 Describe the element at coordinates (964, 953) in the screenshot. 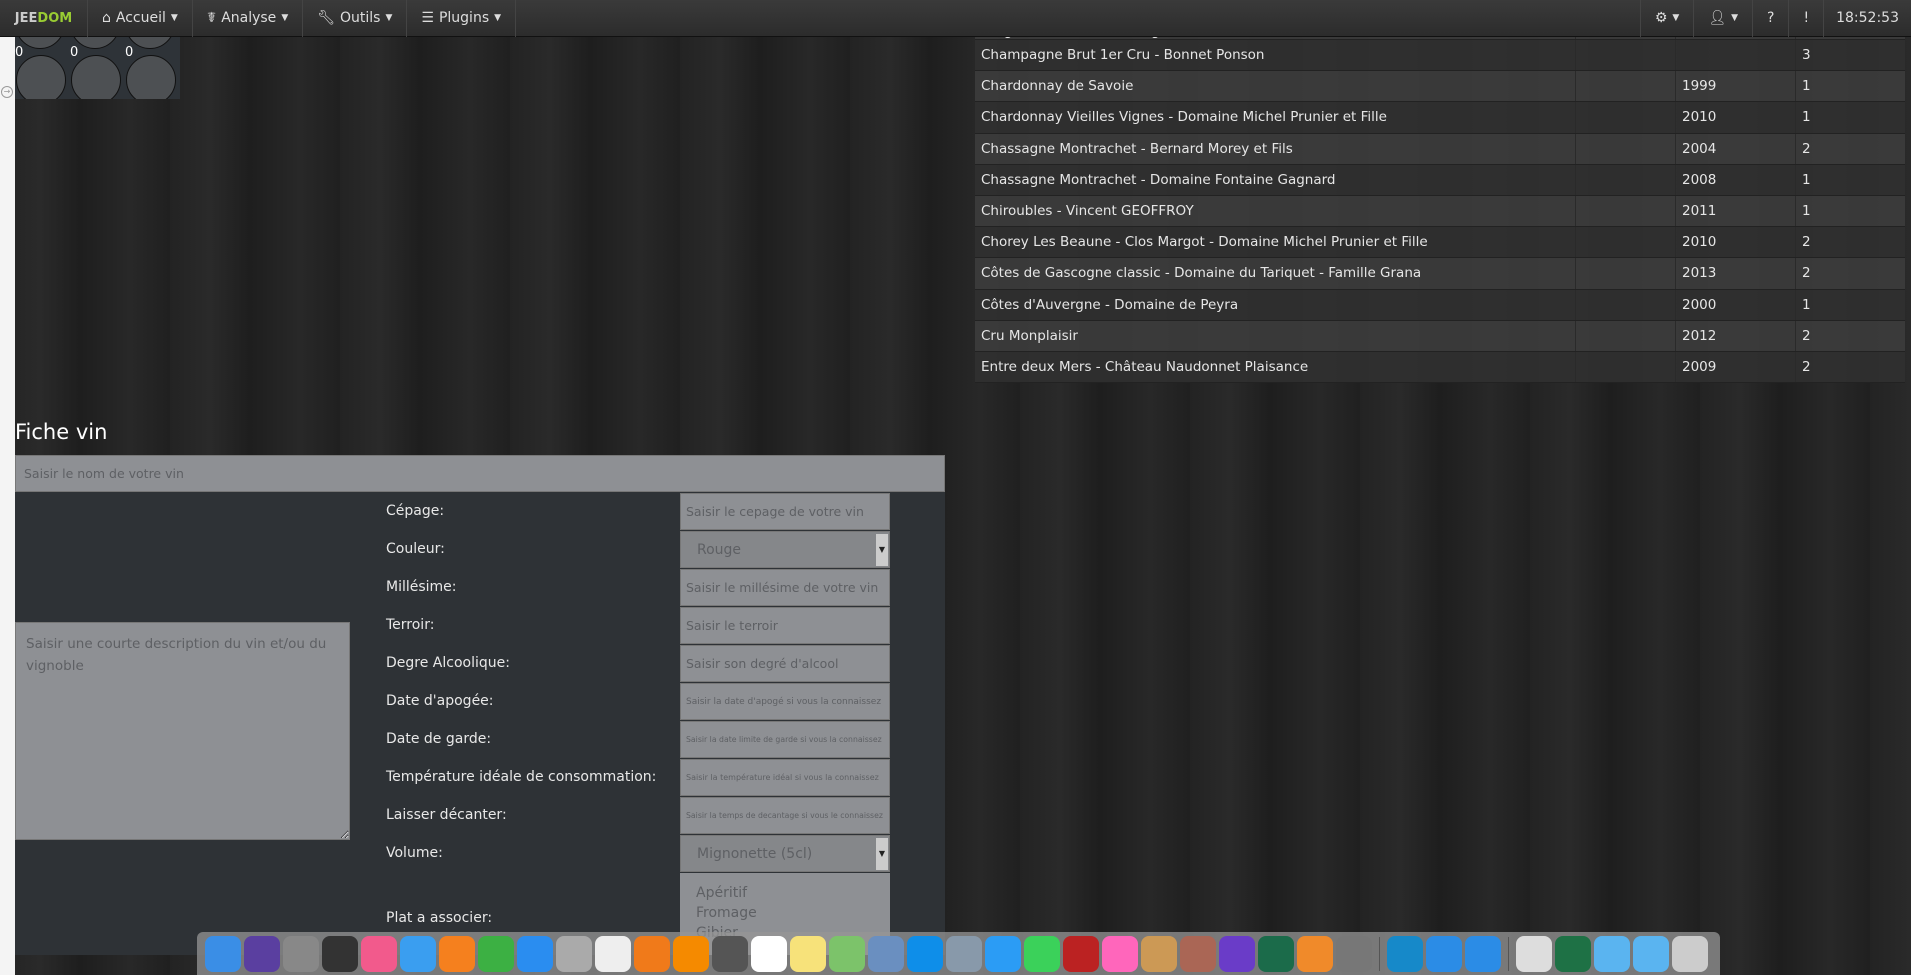

I see `dock-app-image-capture-icon` at that location.